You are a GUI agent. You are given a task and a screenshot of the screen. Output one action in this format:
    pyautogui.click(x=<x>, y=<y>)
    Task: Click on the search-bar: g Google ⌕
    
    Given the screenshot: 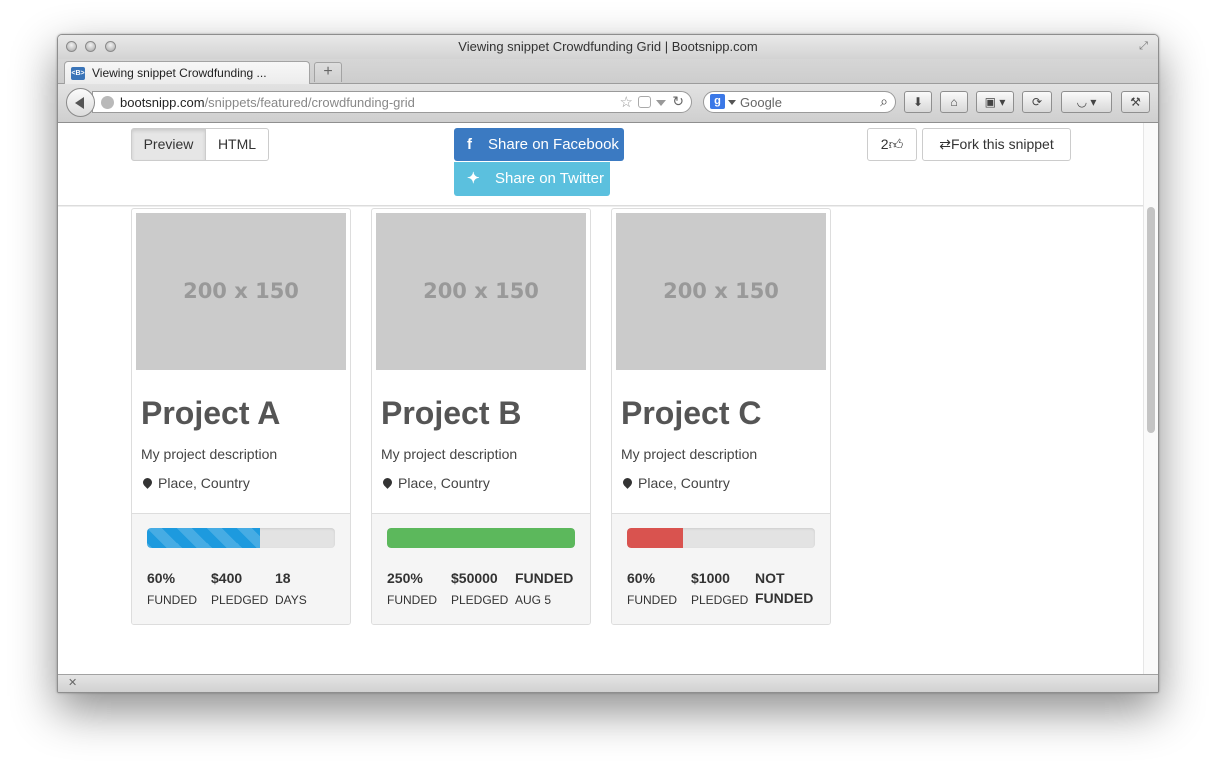 What is the action you would take?
    pyautogui.click(x=799, y=102)
    